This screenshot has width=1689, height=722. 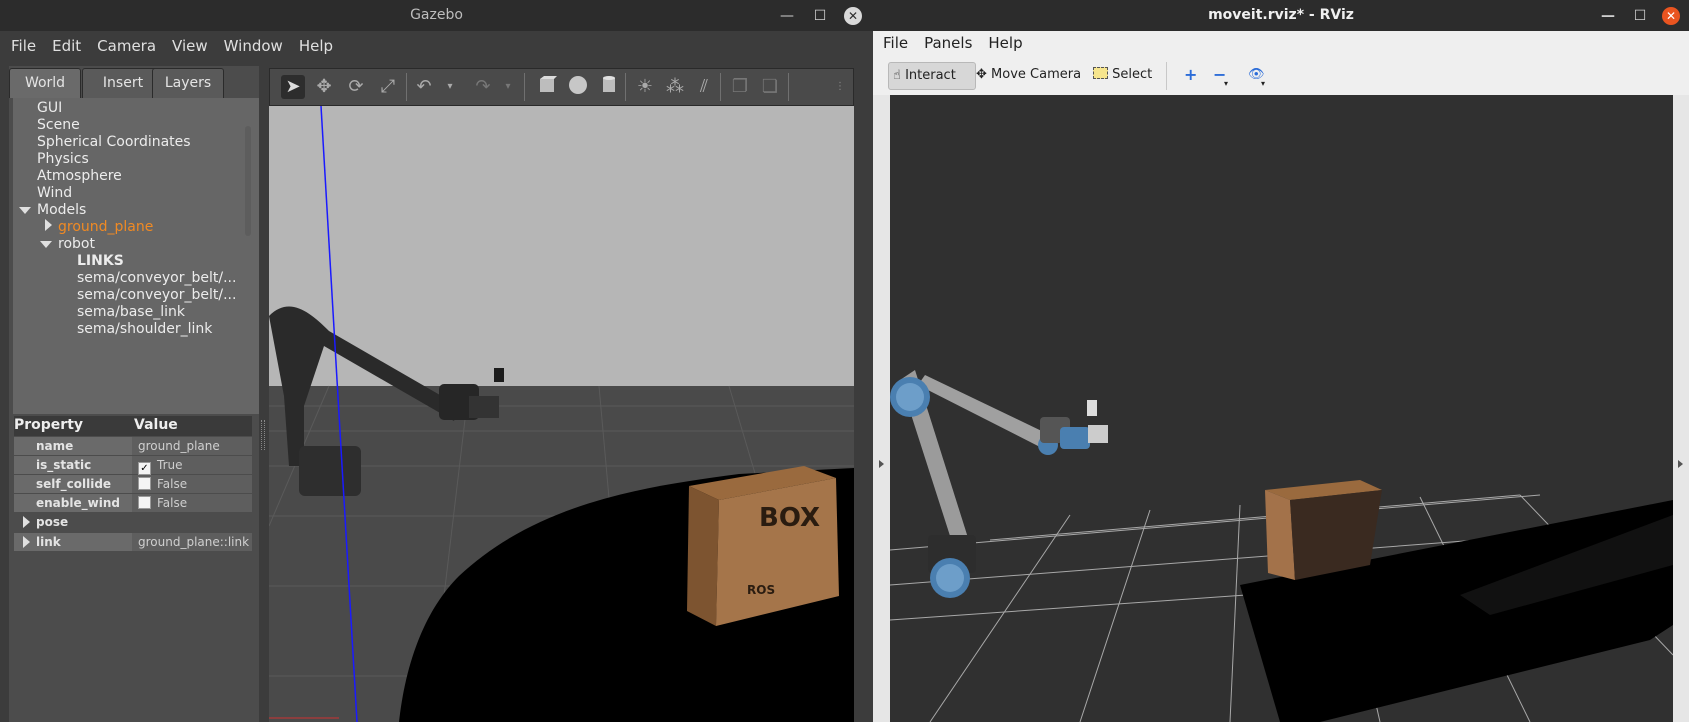 What do you see at coordinates (704, 87) in the screenshot?
I see `directional-light-icon: ⫽` at bounding box center [704, 87].